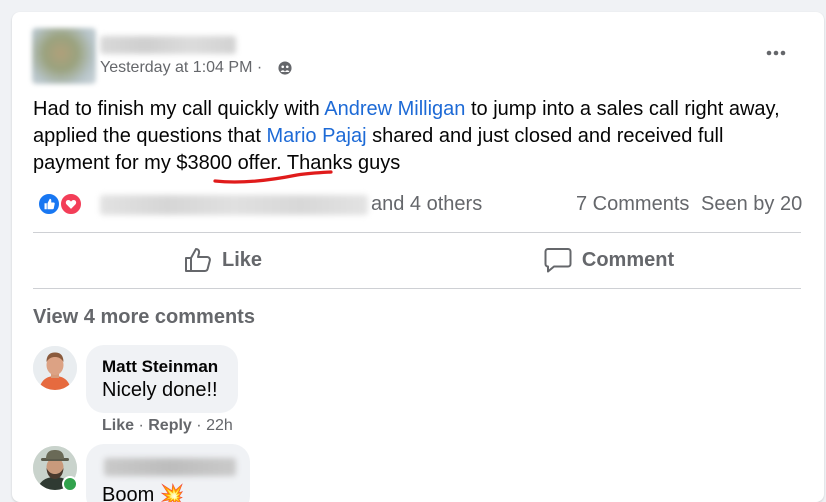  I want to click on red-underline-annotation, so click(273, 177).